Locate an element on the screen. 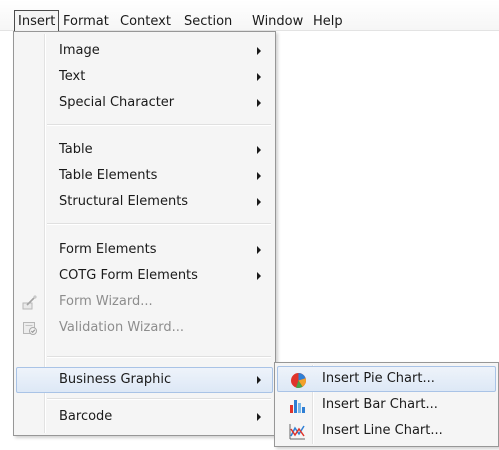  menu-format: Format is located at coordinates (86, 21).